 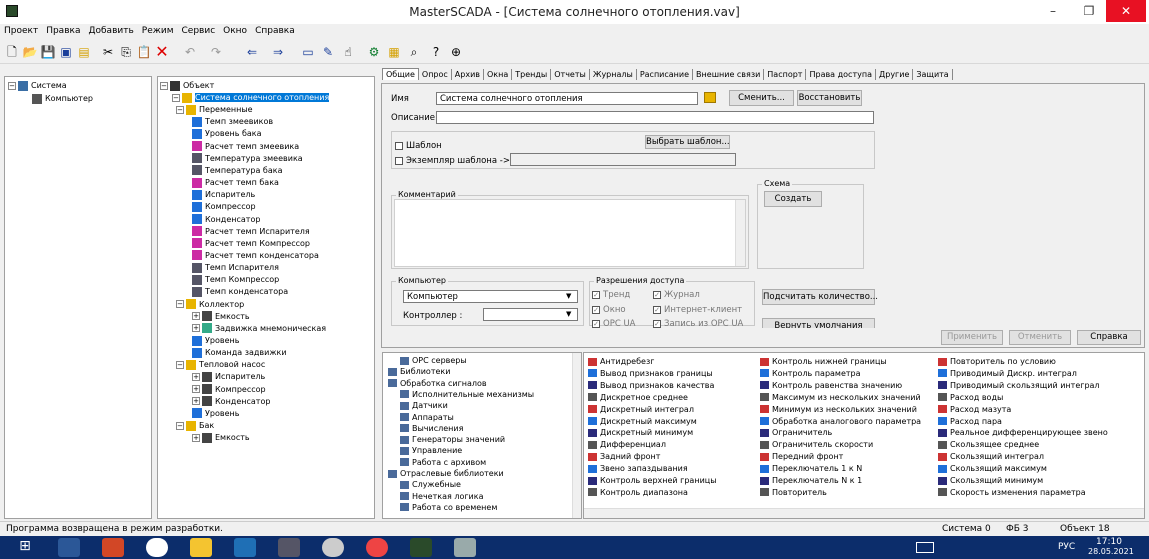 I want to click on window-icon: ▭, so click(x=308, y=52).